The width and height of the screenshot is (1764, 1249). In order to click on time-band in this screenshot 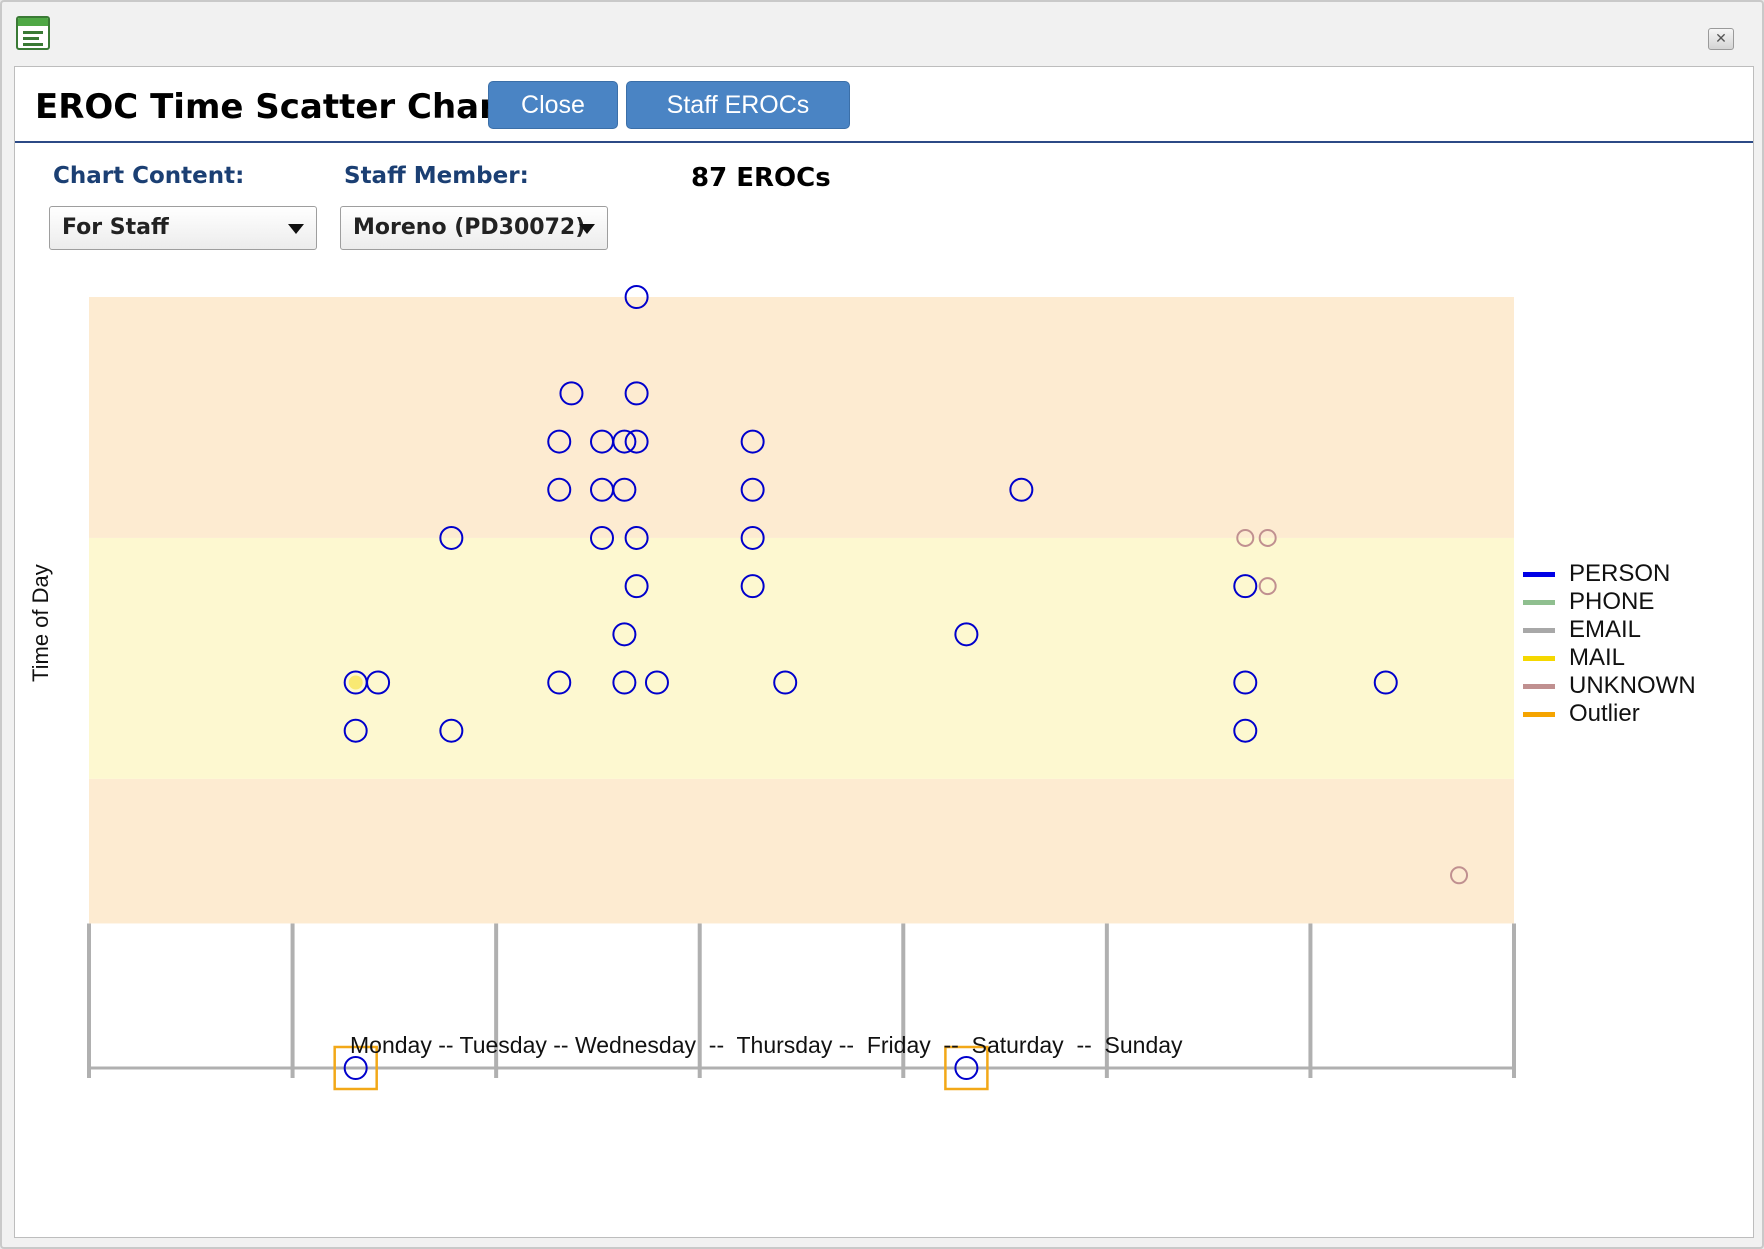, I will do `click(801, 851)`.